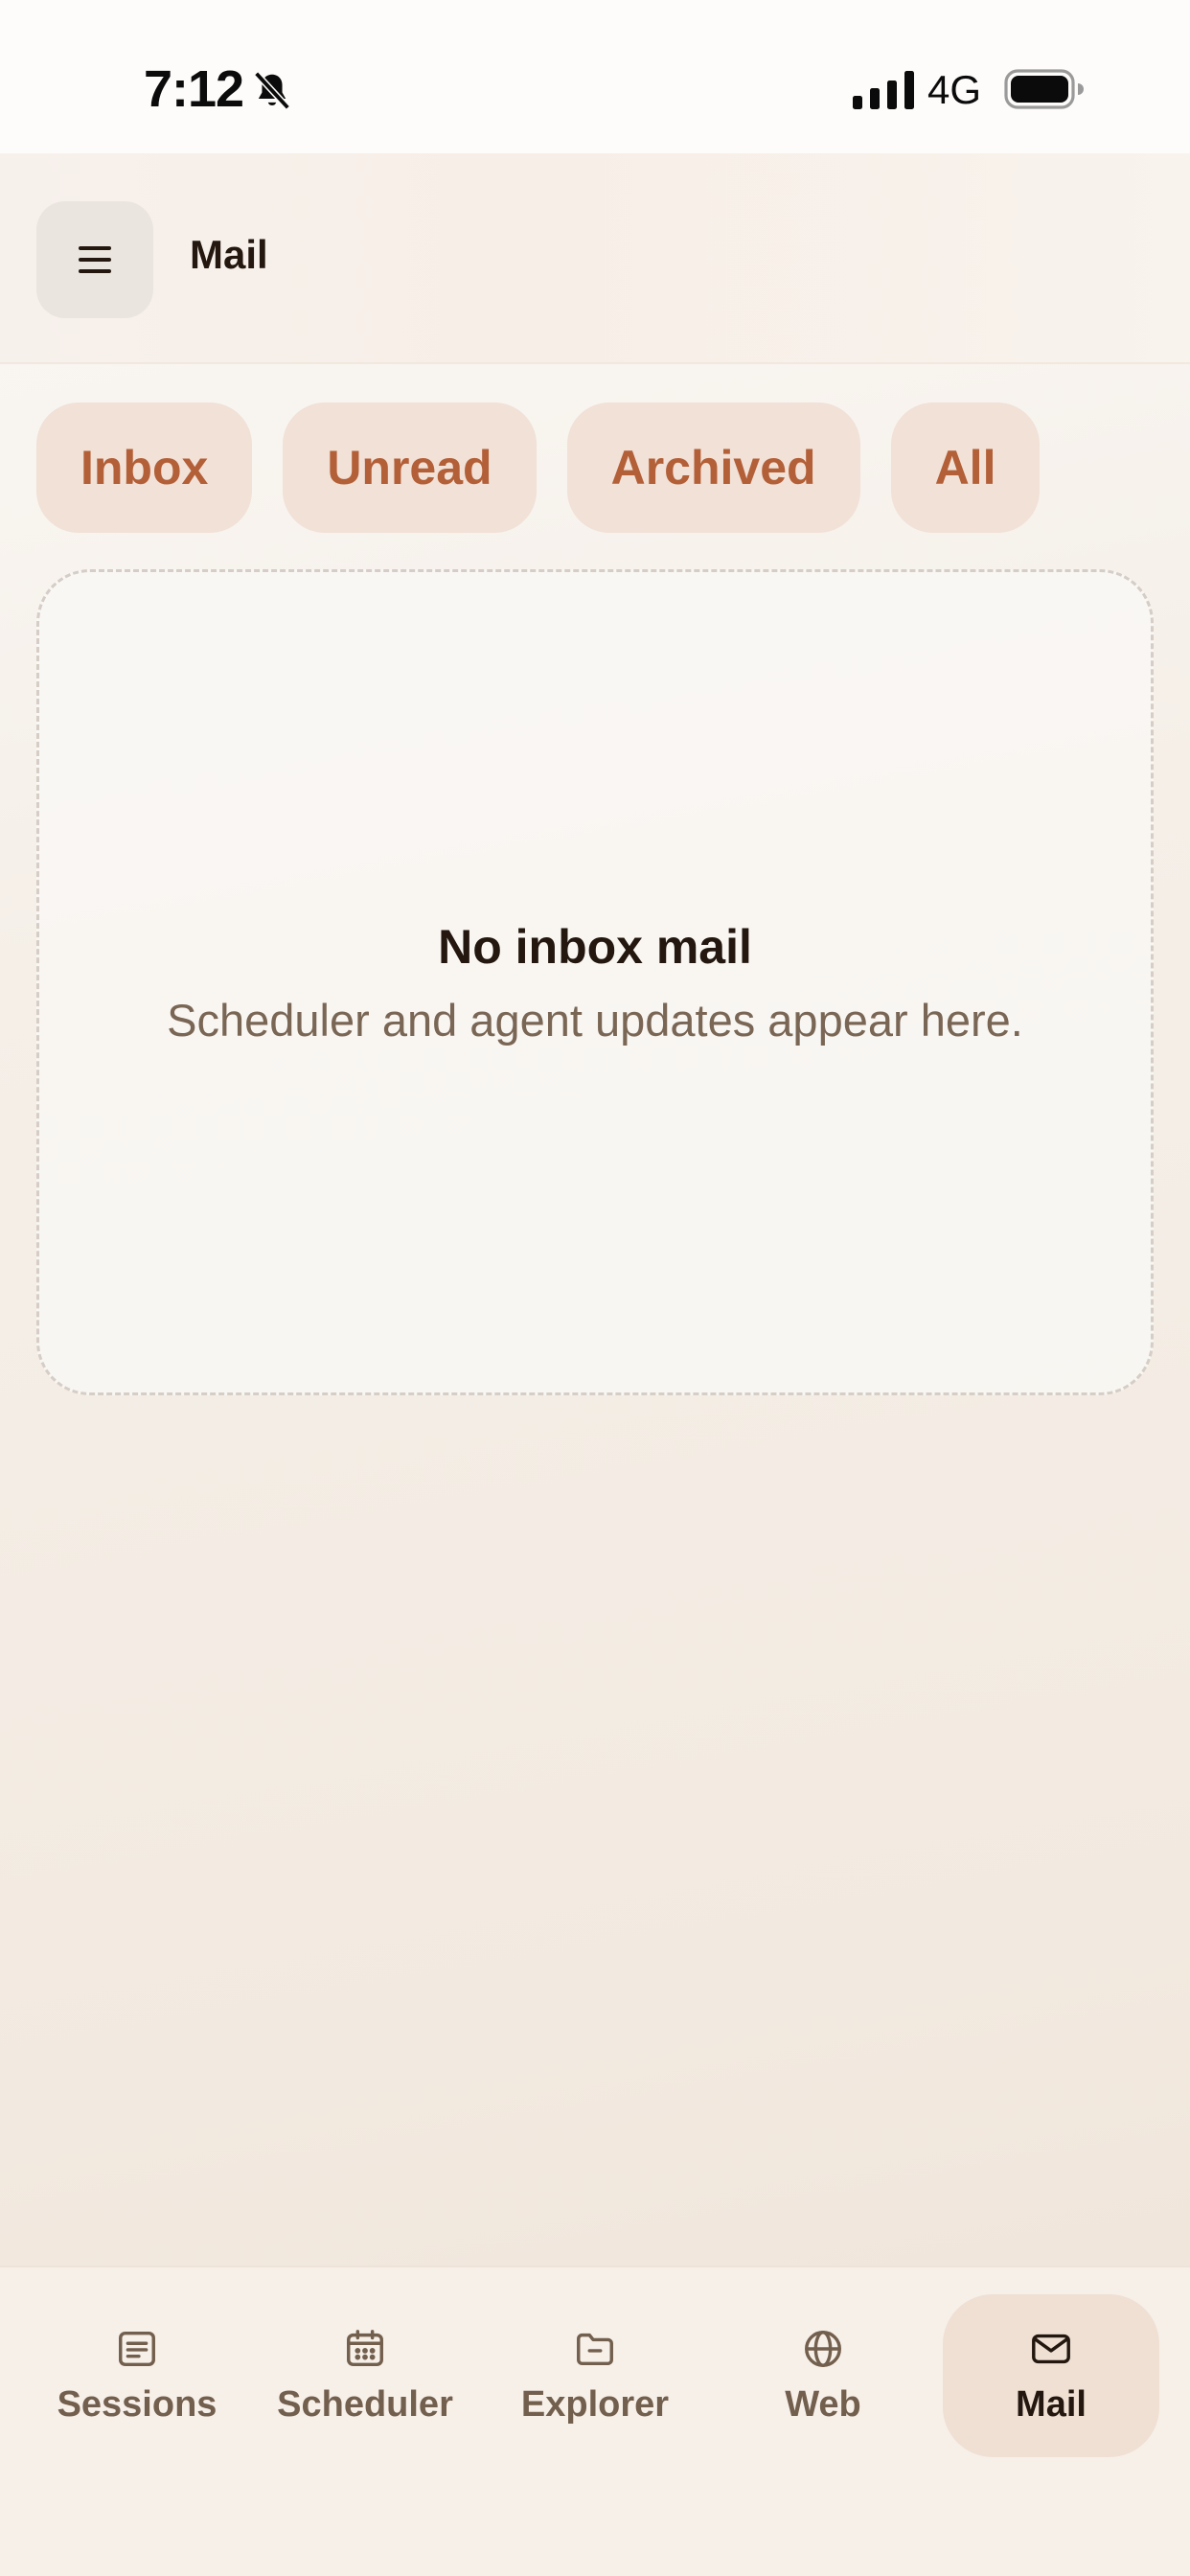 The height and width of the screenshot is (2576, 1190). Describe the element at coordinates (966, 467) in the screenshot. I see `tab-all: All` at that location.